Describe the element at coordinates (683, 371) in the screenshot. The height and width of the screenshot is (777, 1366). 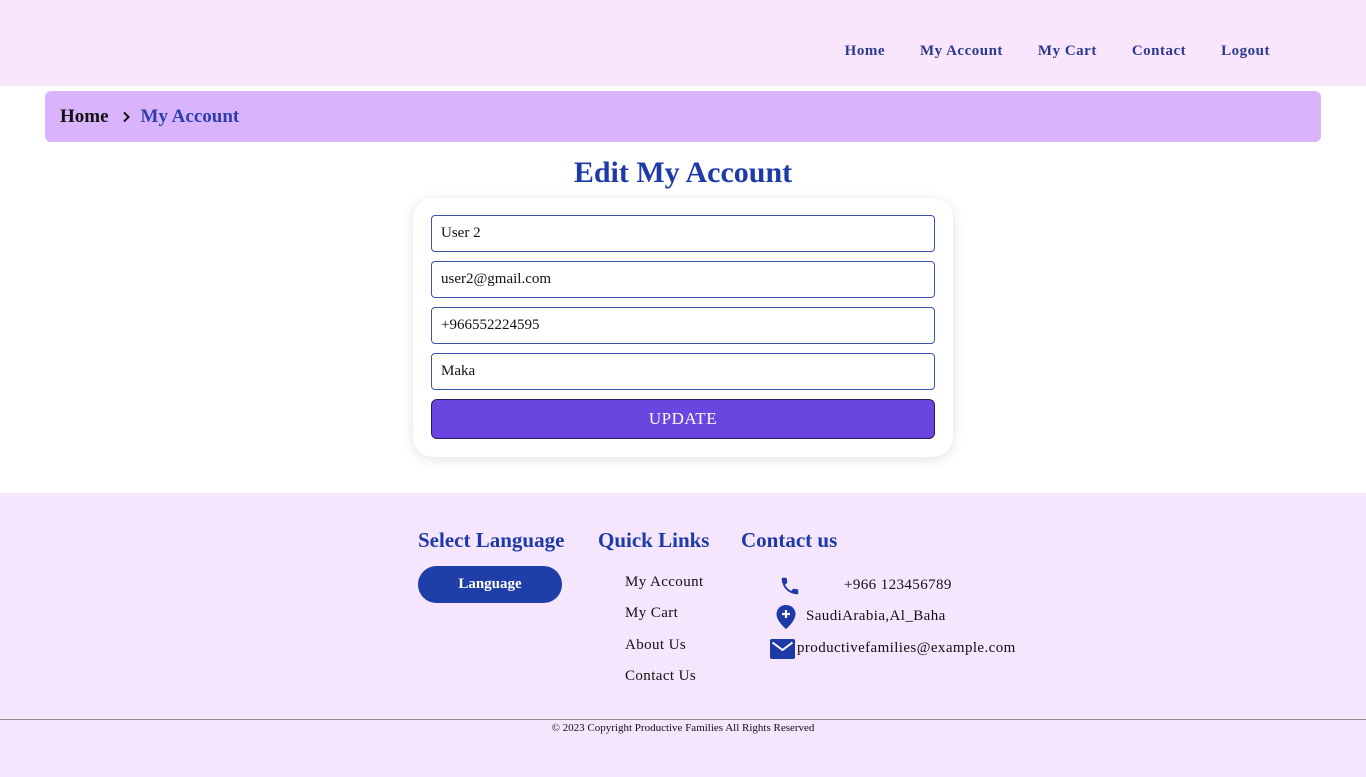
I see `city-input` at that location.